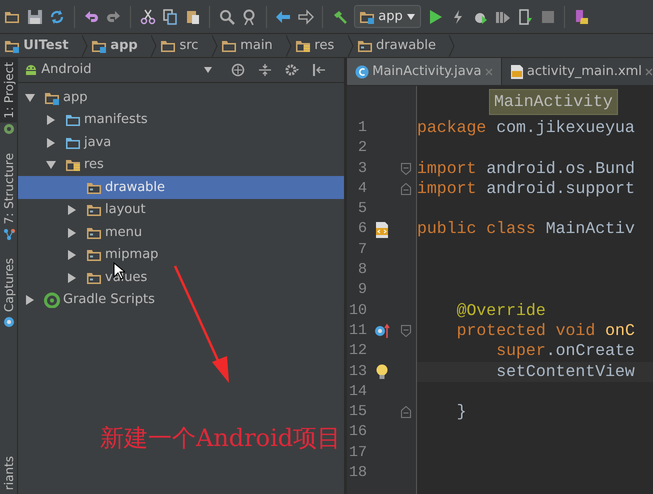 The width and height of the screenshot is (653, 494). Describe the element at coordinates (8, 234) in the screenshot. I see `structure-icon` at that location.